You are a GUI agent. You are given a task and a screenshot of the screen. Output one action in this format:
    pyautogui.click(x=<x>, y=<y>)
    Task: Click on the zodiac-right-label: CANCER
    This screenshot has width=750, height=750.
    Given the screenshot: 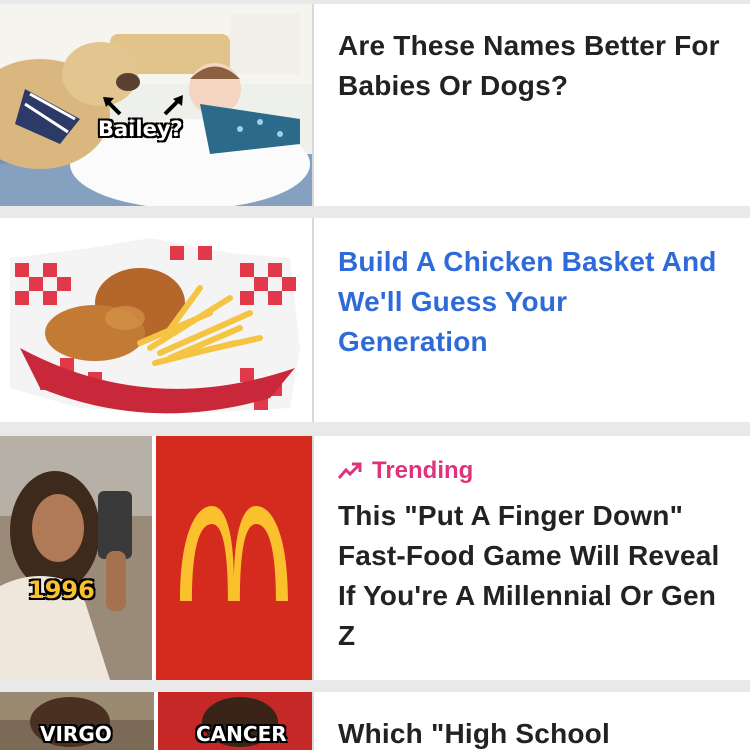 What is the action you would take?
    pyautogui.click(x=241, y=734)
    